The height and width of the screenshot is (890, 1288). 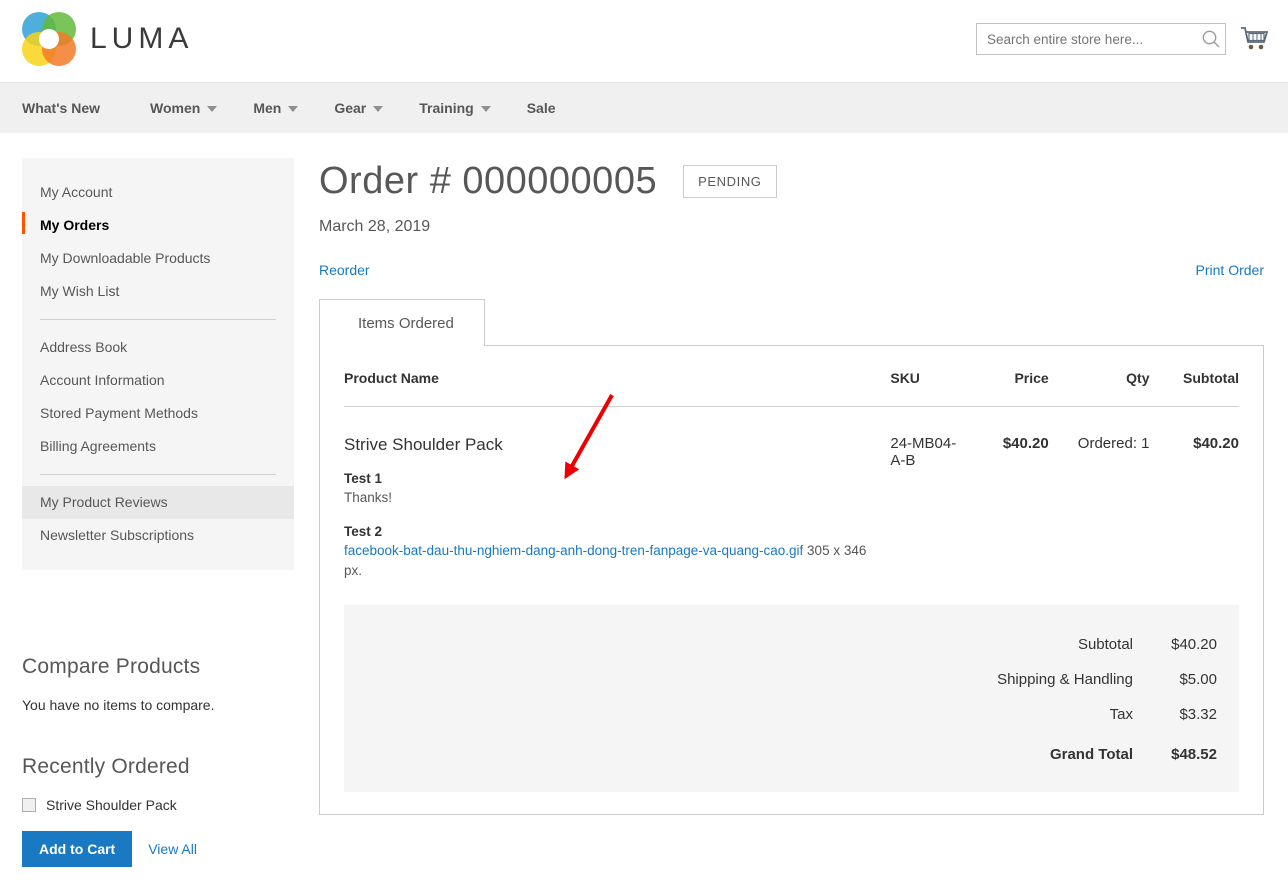 I want to click on totals-row-tax: Tax $3.32, so click(x=791, y=714).